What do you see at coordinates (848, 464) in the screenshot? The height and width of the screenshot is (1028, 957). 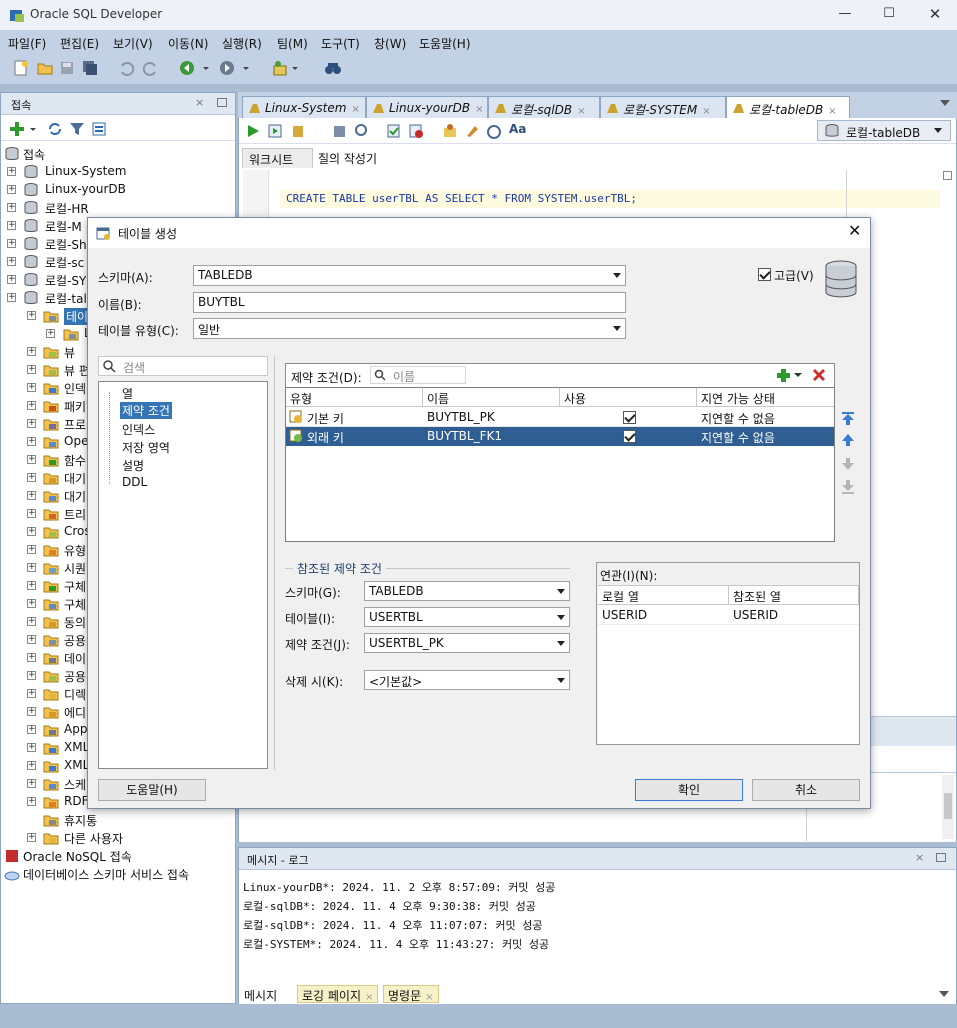 I see `move-down-icon` at bounding box center [848, 464].